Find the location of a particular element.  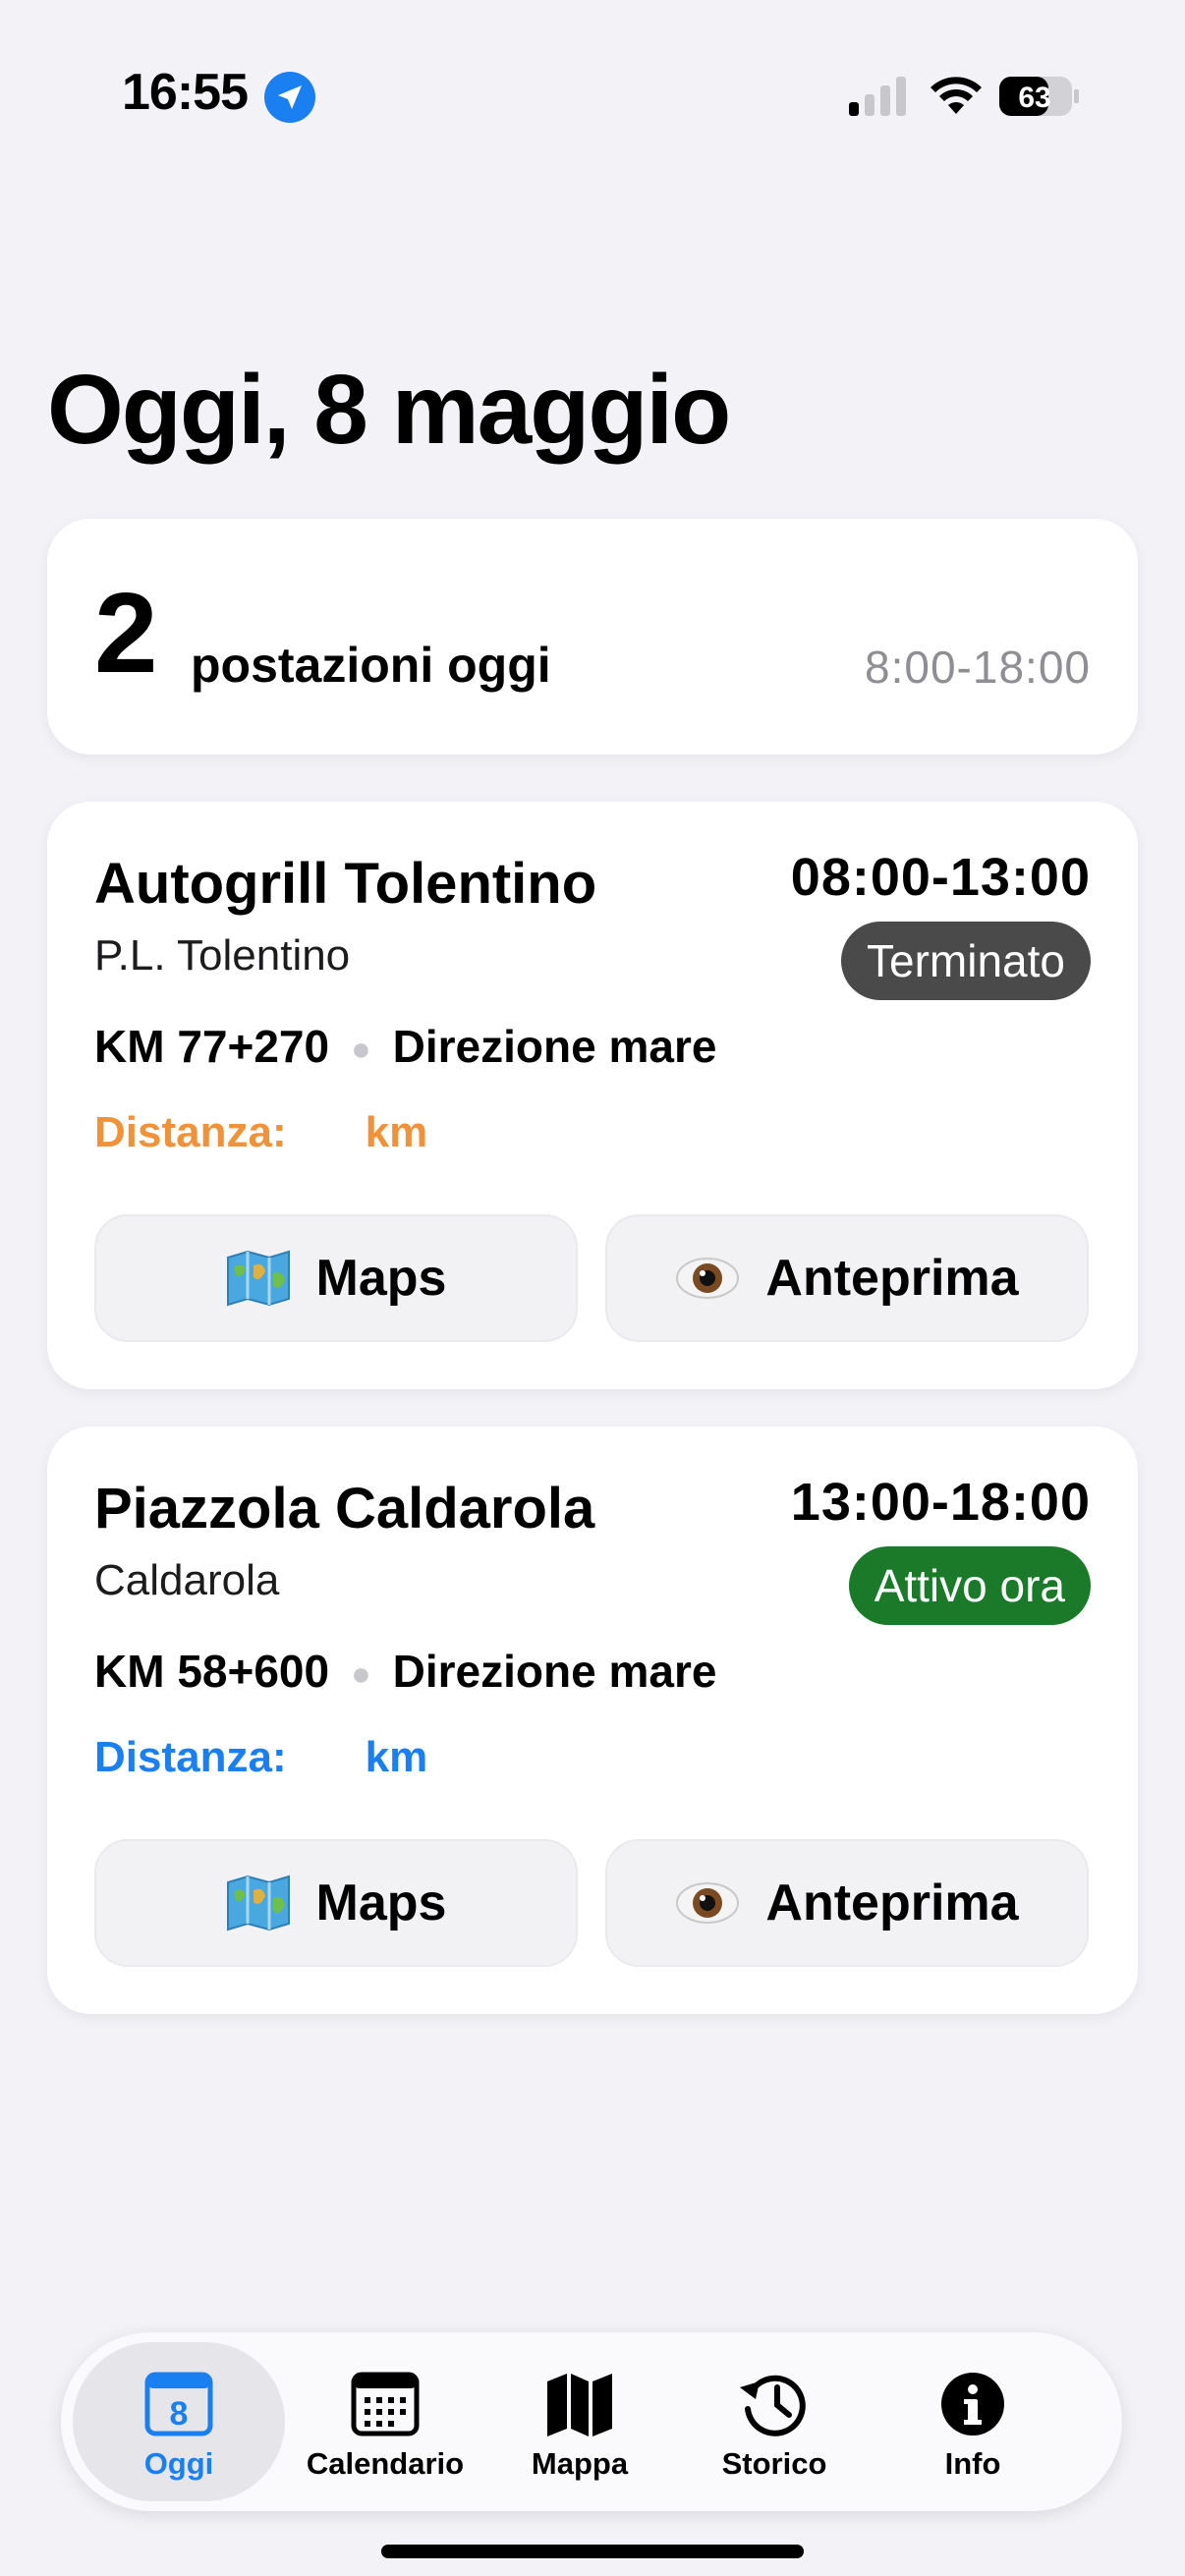

calendar-day-number: 8 is located at coordinates (180, 2414).